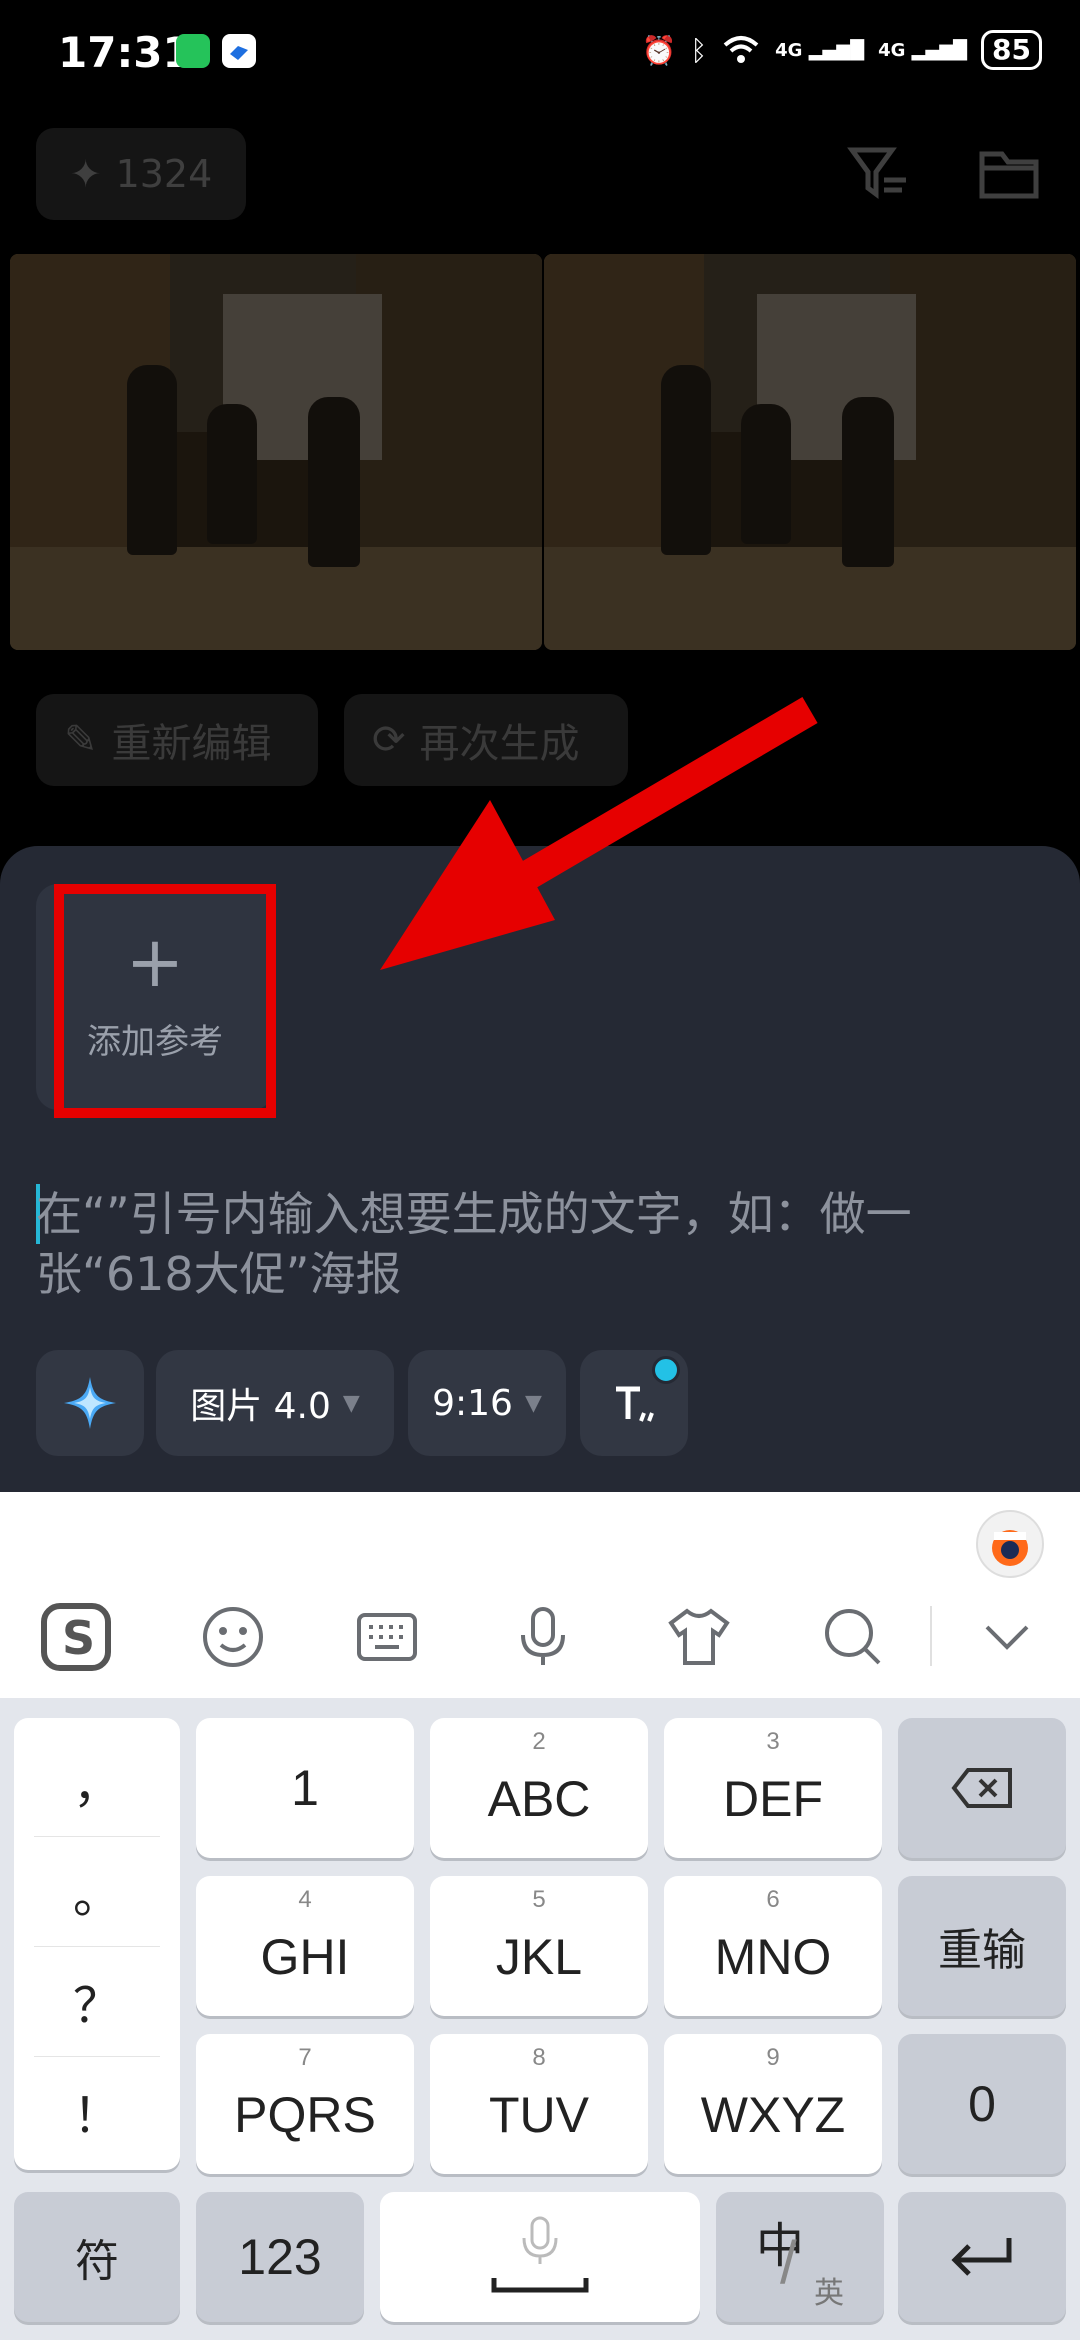 This screenshot has height=2340, width=1080. I want to click on wechat-icon, so click(193, 51).